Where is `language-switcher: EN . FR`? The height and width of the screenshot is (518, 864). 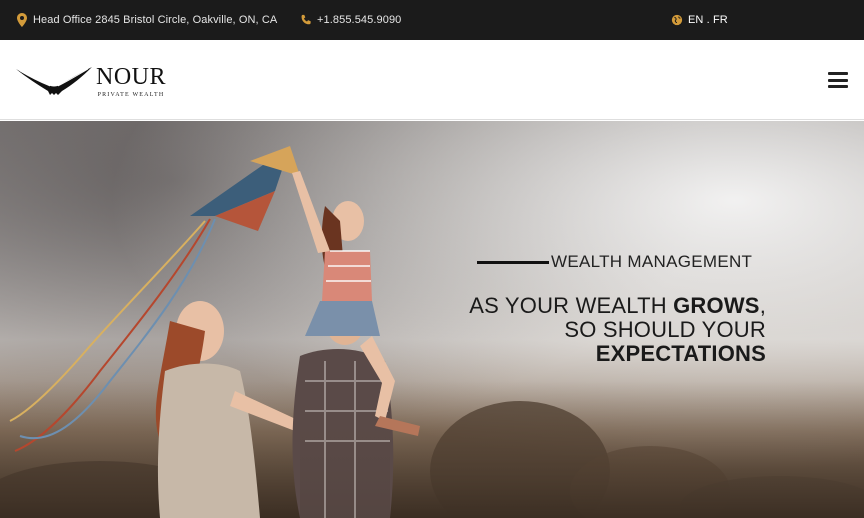
language-switcher: EN . FR is located at coordinates (699, 20).